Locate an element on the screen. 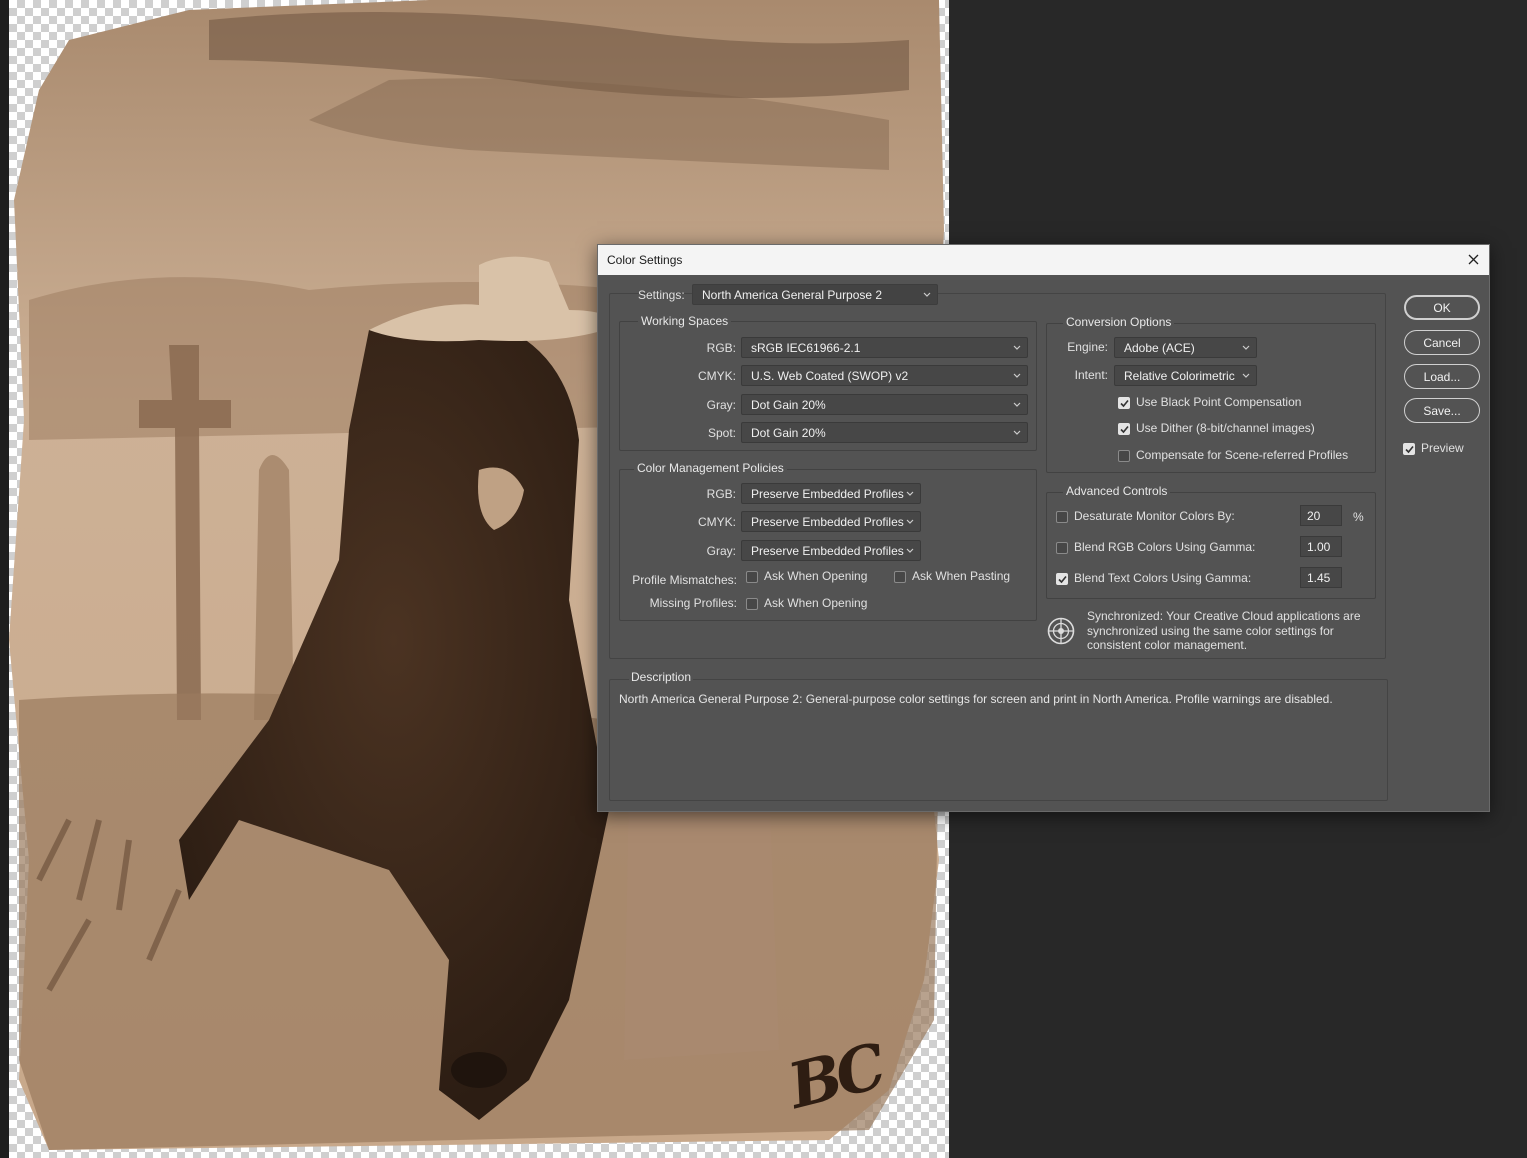  dialog-titlebar: Color Settings is located at coordinates (1043, 260).